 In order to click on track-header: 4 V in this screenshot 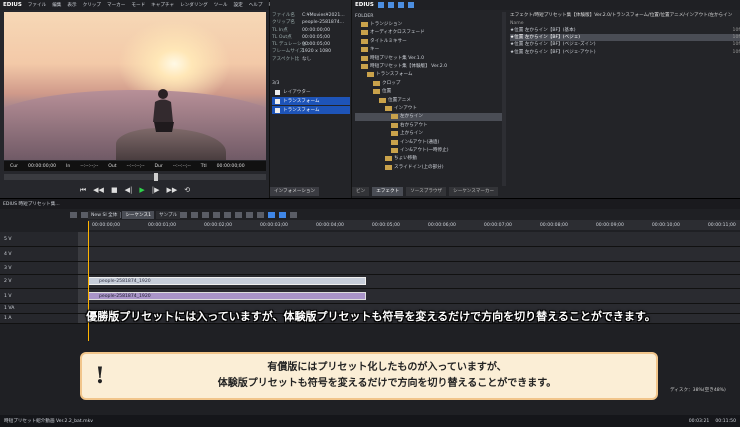, I will do `click(44, 254)`.